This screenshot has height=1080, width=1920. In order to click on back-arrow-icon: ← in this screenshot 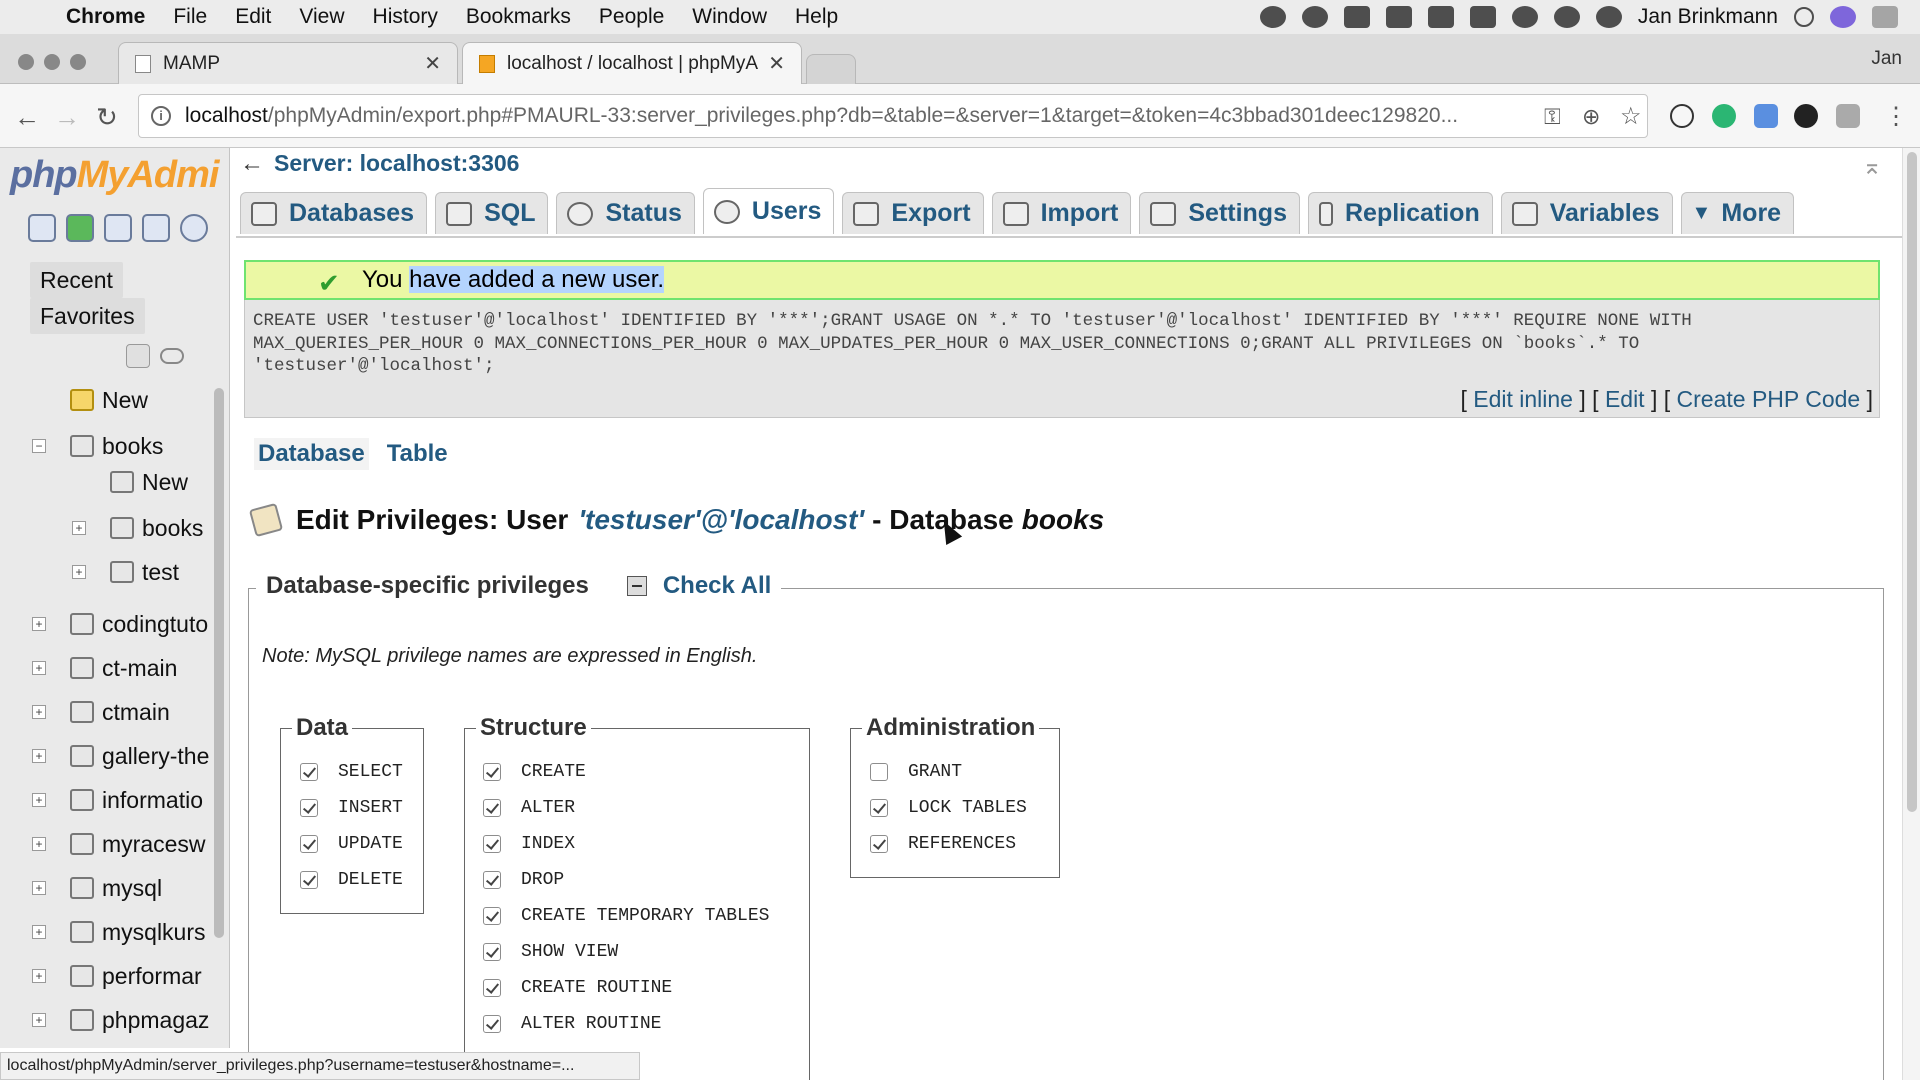, I will do `click(252, 164)`.